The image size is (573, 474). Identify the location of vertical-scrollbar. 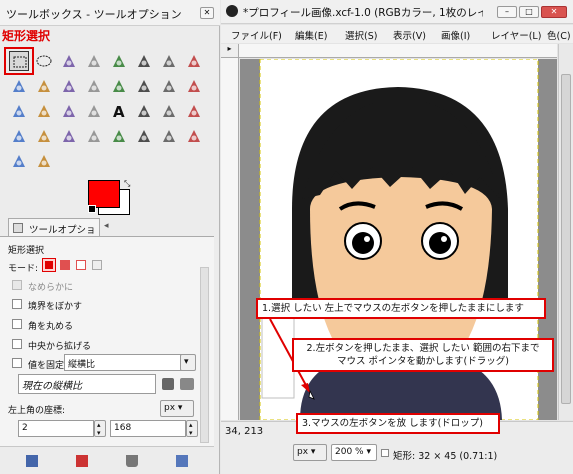
(565, 232).